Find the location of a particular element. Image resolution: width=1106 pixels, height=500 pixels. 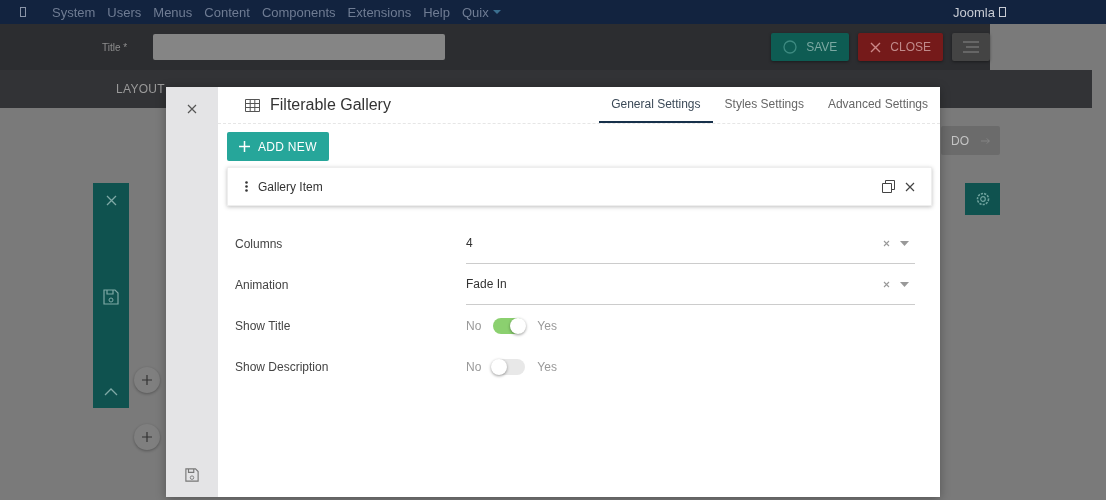

kebab-icon is located at coordinates (246, 186).